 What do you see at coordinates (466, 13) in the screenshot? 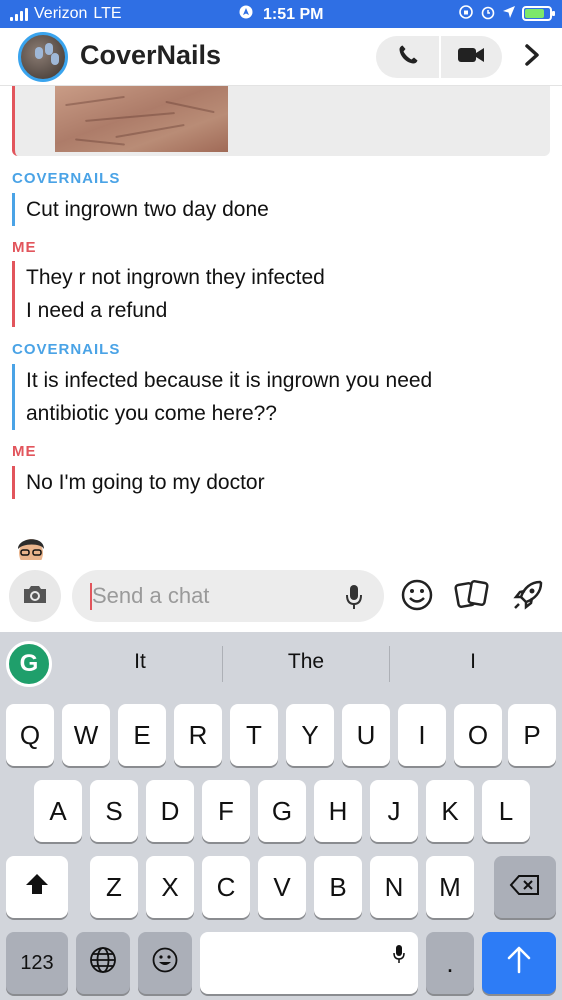
I see `screen-rotation-lock-icon` at bounding box center [466, 13].